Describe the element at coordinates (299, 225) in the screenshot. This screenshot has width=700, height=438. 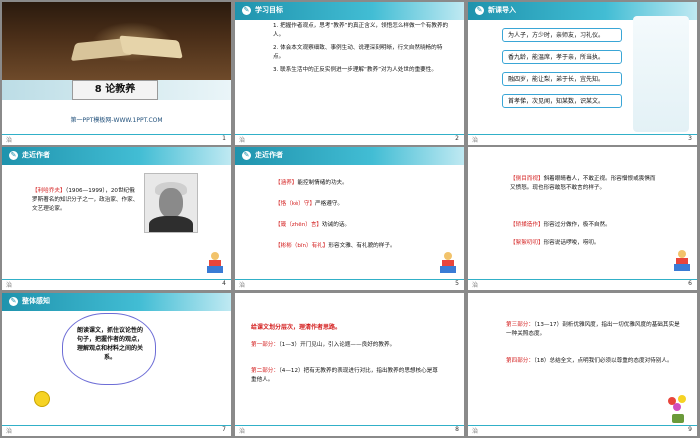
I see `vocab-term: 【箴（zhēn）言】` at that location.